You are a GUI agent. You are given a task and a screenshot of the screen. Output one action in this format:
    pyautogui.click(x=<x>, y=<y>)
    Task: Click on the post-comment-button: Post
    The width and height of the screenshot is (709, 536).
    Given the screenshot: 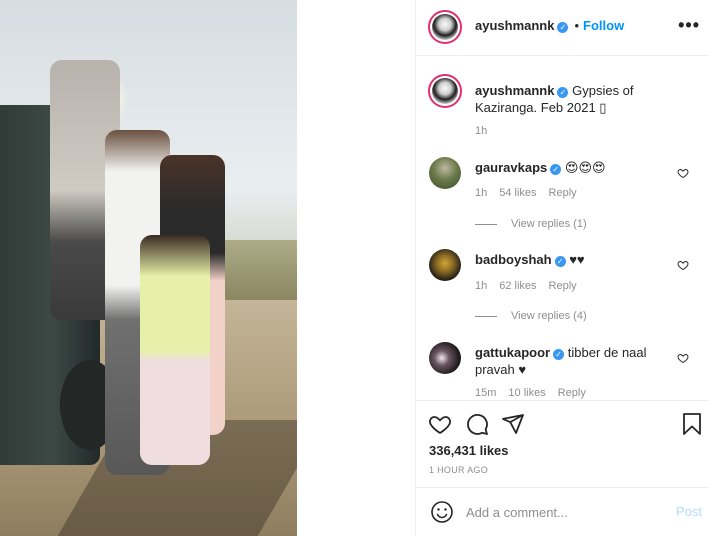 What is the action you would take?
    pyautogui.click(x=689, y=511)
    